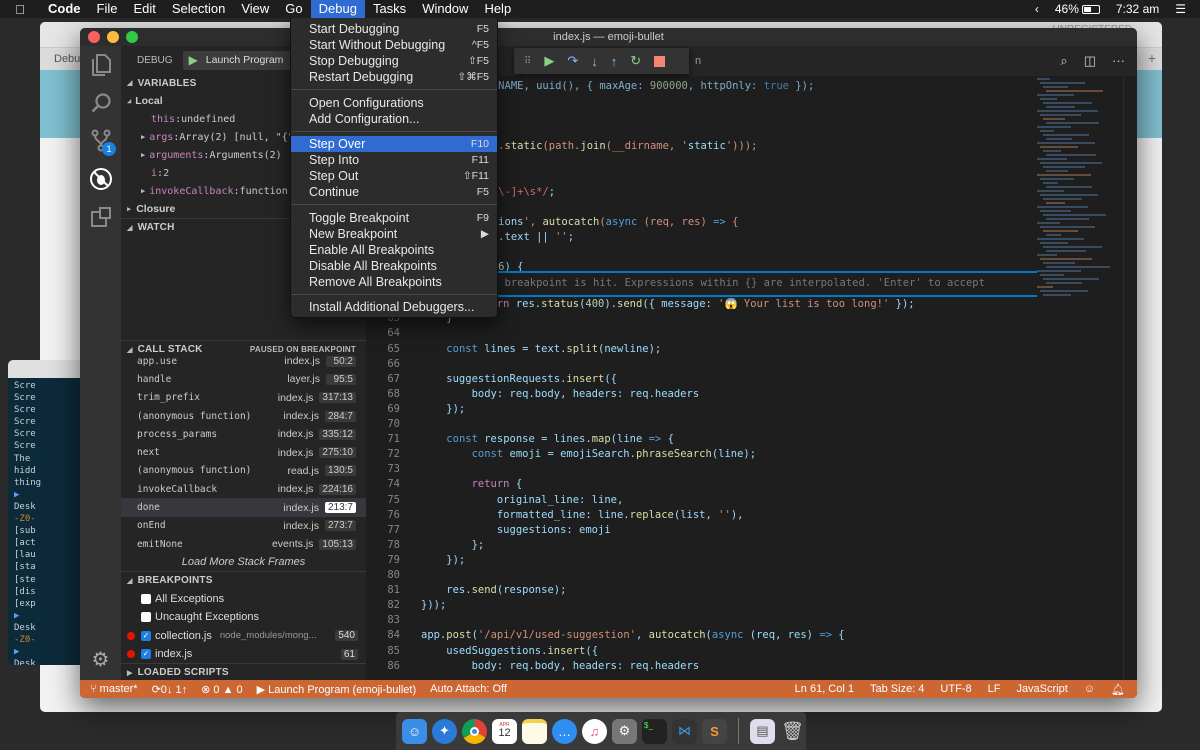 This screenshot has height=750, width=1200. I want to click on feedback-smiley-icon: ☺, so click(1089, 689).